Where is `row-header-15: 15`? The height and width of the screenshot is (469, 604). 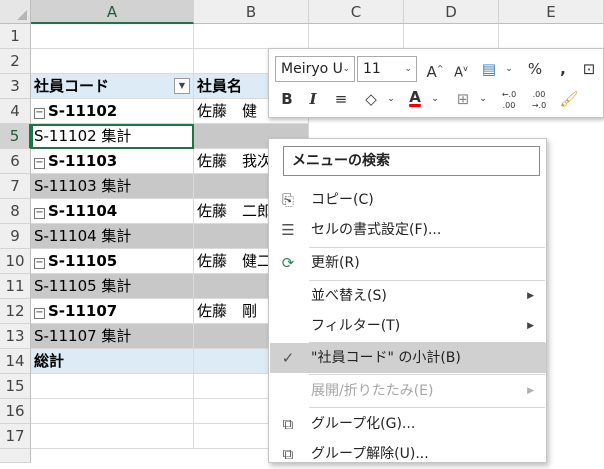 row-header-15: 15 is located at coordinates (15, 386).